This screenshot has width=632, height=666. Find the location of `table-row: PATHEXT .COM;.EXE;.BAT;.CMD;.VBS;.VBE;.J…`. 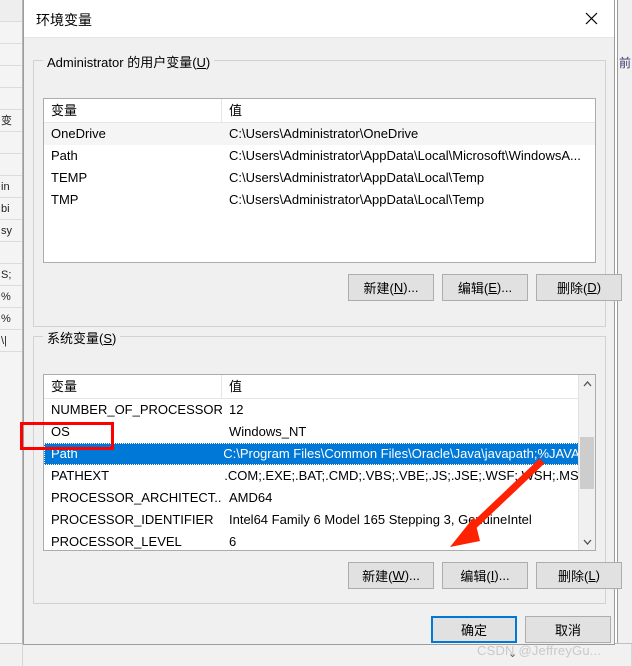

table-row: PATHEXT .COM;.EXE;.BAT;.CMD;.VBS;.VBE;.J… is located at coordinates (319, 476).